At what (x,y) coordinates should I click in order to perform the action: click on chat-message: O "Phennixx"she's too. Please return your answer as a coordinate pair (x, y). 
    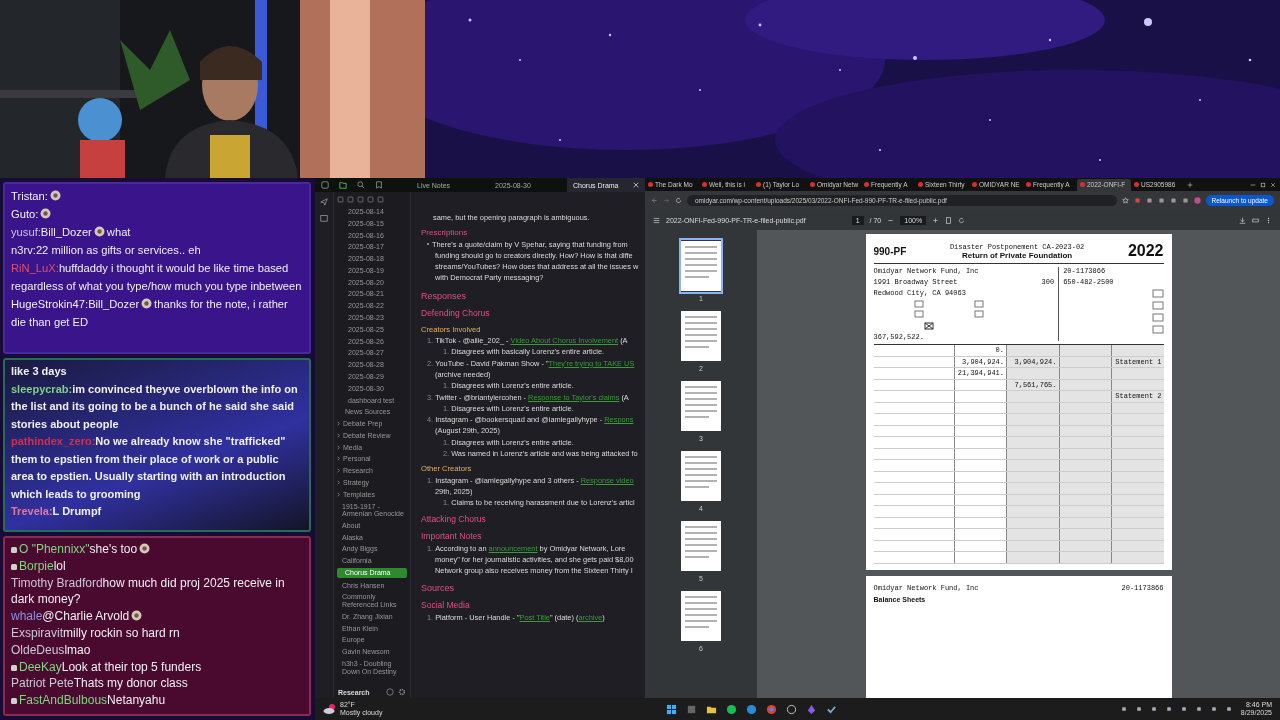
    Looking at the image, I should click on (157, 549).